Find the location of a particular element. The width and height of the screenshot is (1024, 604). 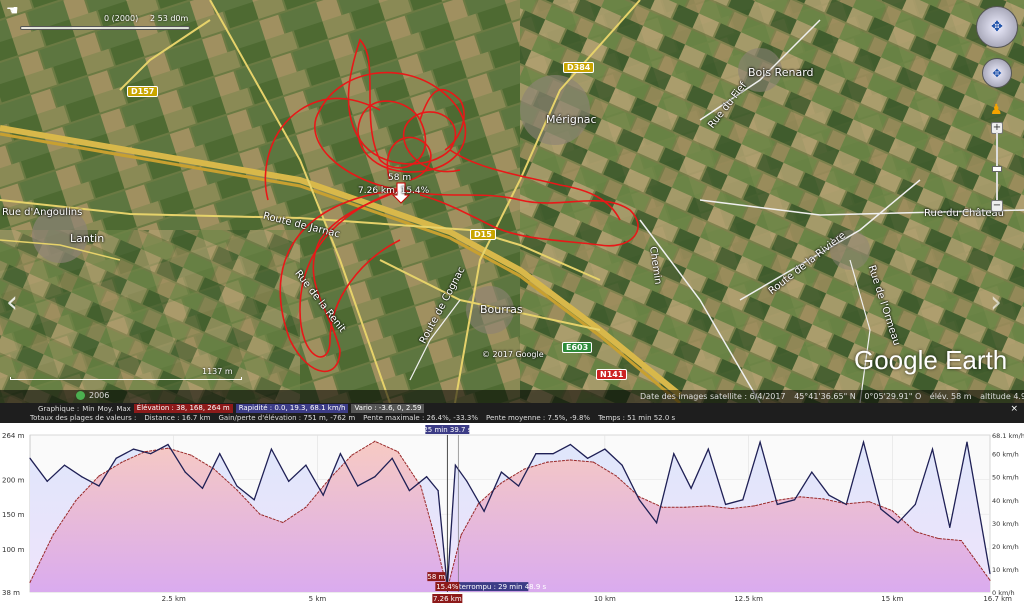

longitude: 0°05'29.91" O is located at coordinates (893, 396).